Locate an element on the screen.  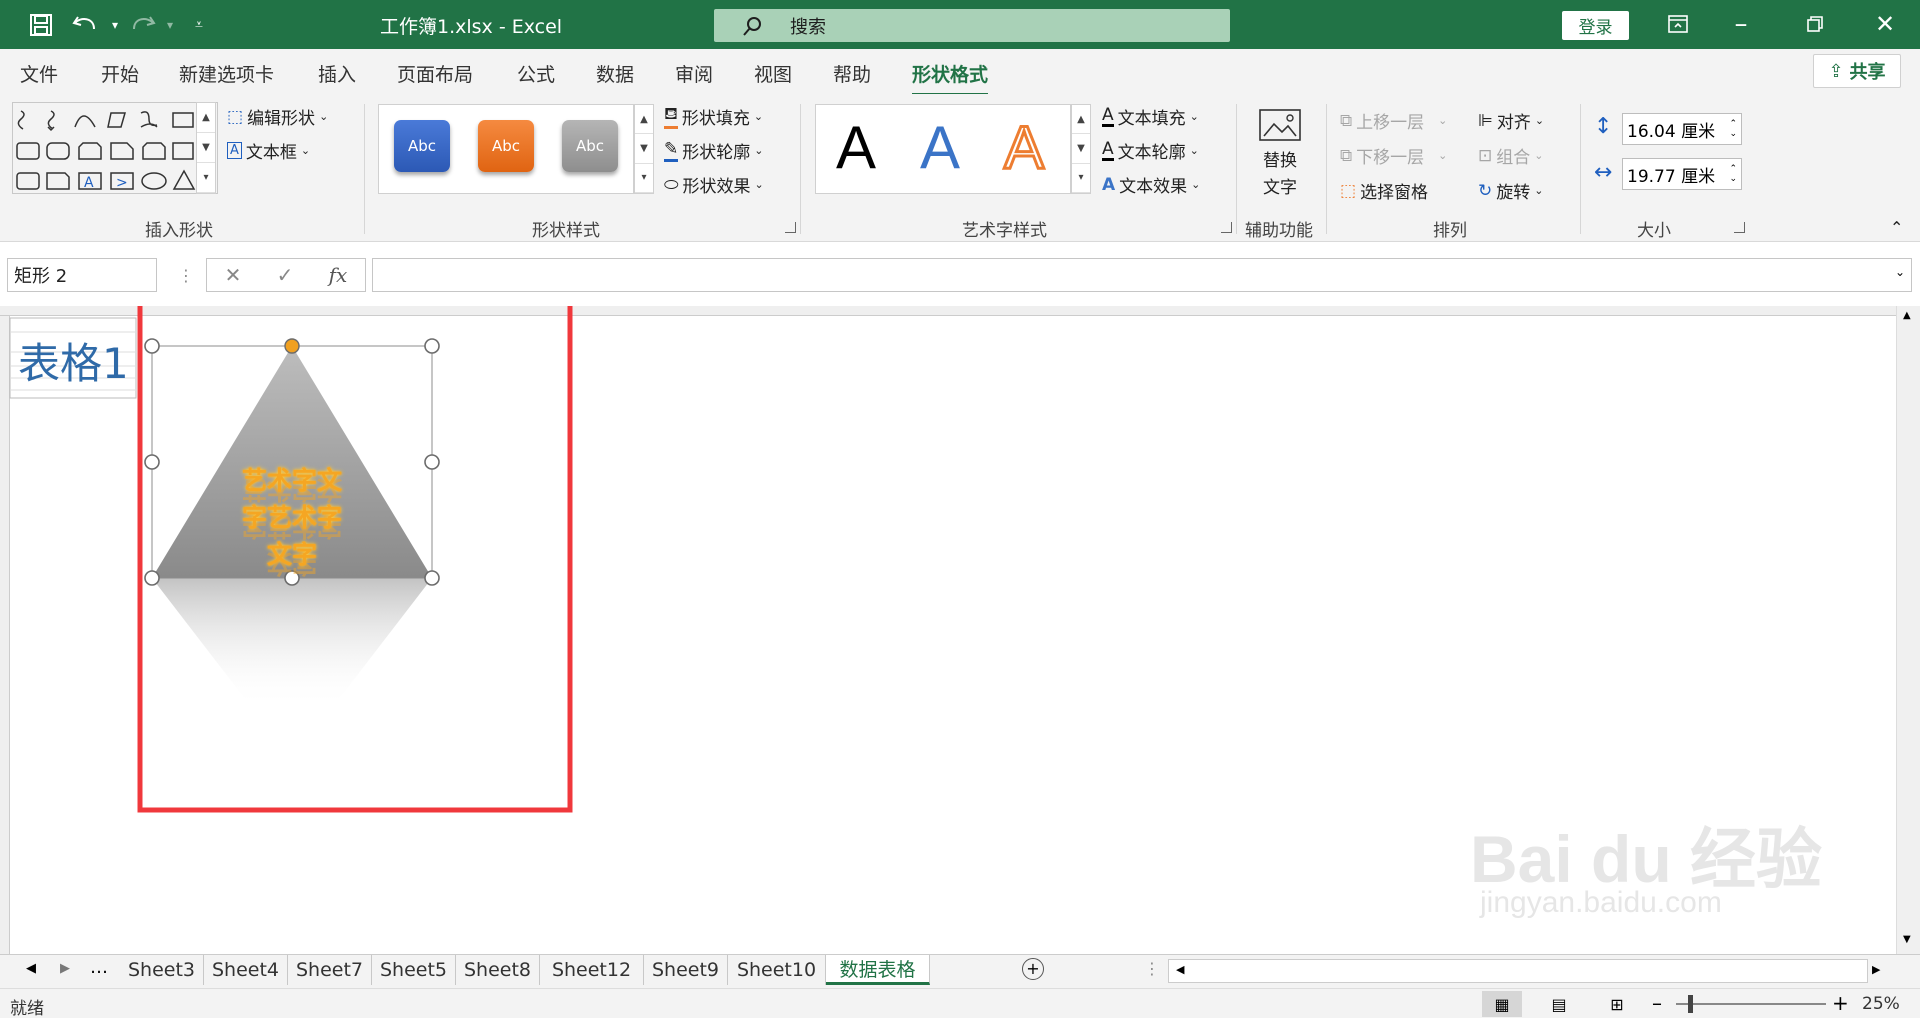
shape-style-gray: Abc is located at coordinates (590, 146).